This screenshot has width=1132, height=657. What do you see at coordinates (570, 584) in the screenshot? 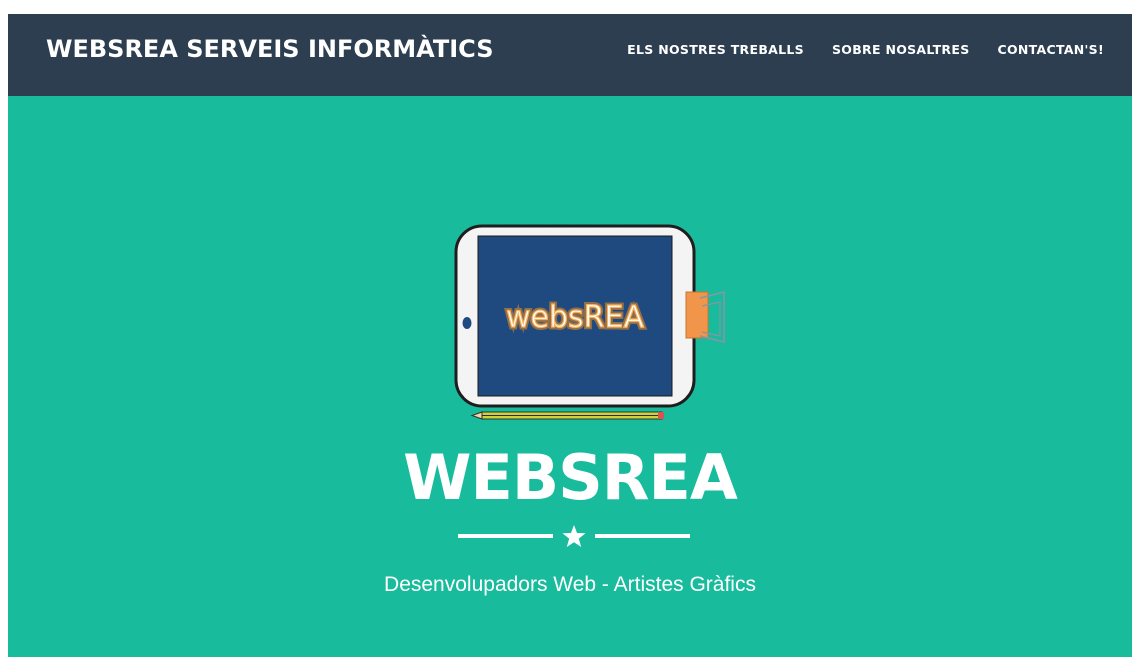
I see `hero-subtitle: Desenvolupadors Web - Artistes Gràfics` at bounding box center [570, 584].